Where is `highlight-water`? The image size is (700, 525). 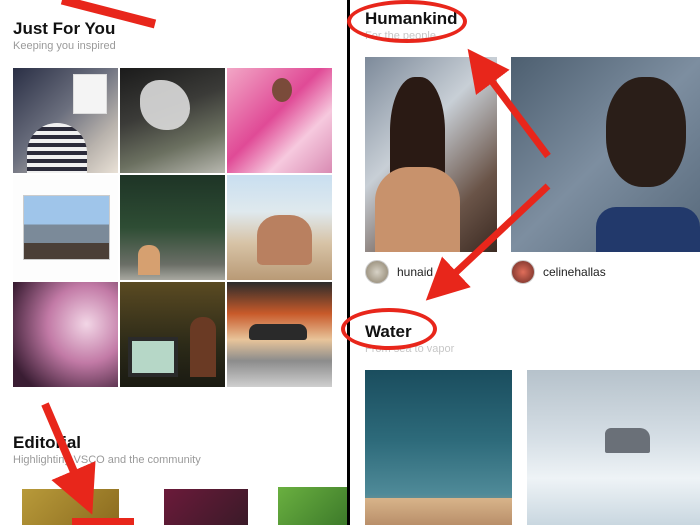
highlight-water is located at coordinates (389, 329).